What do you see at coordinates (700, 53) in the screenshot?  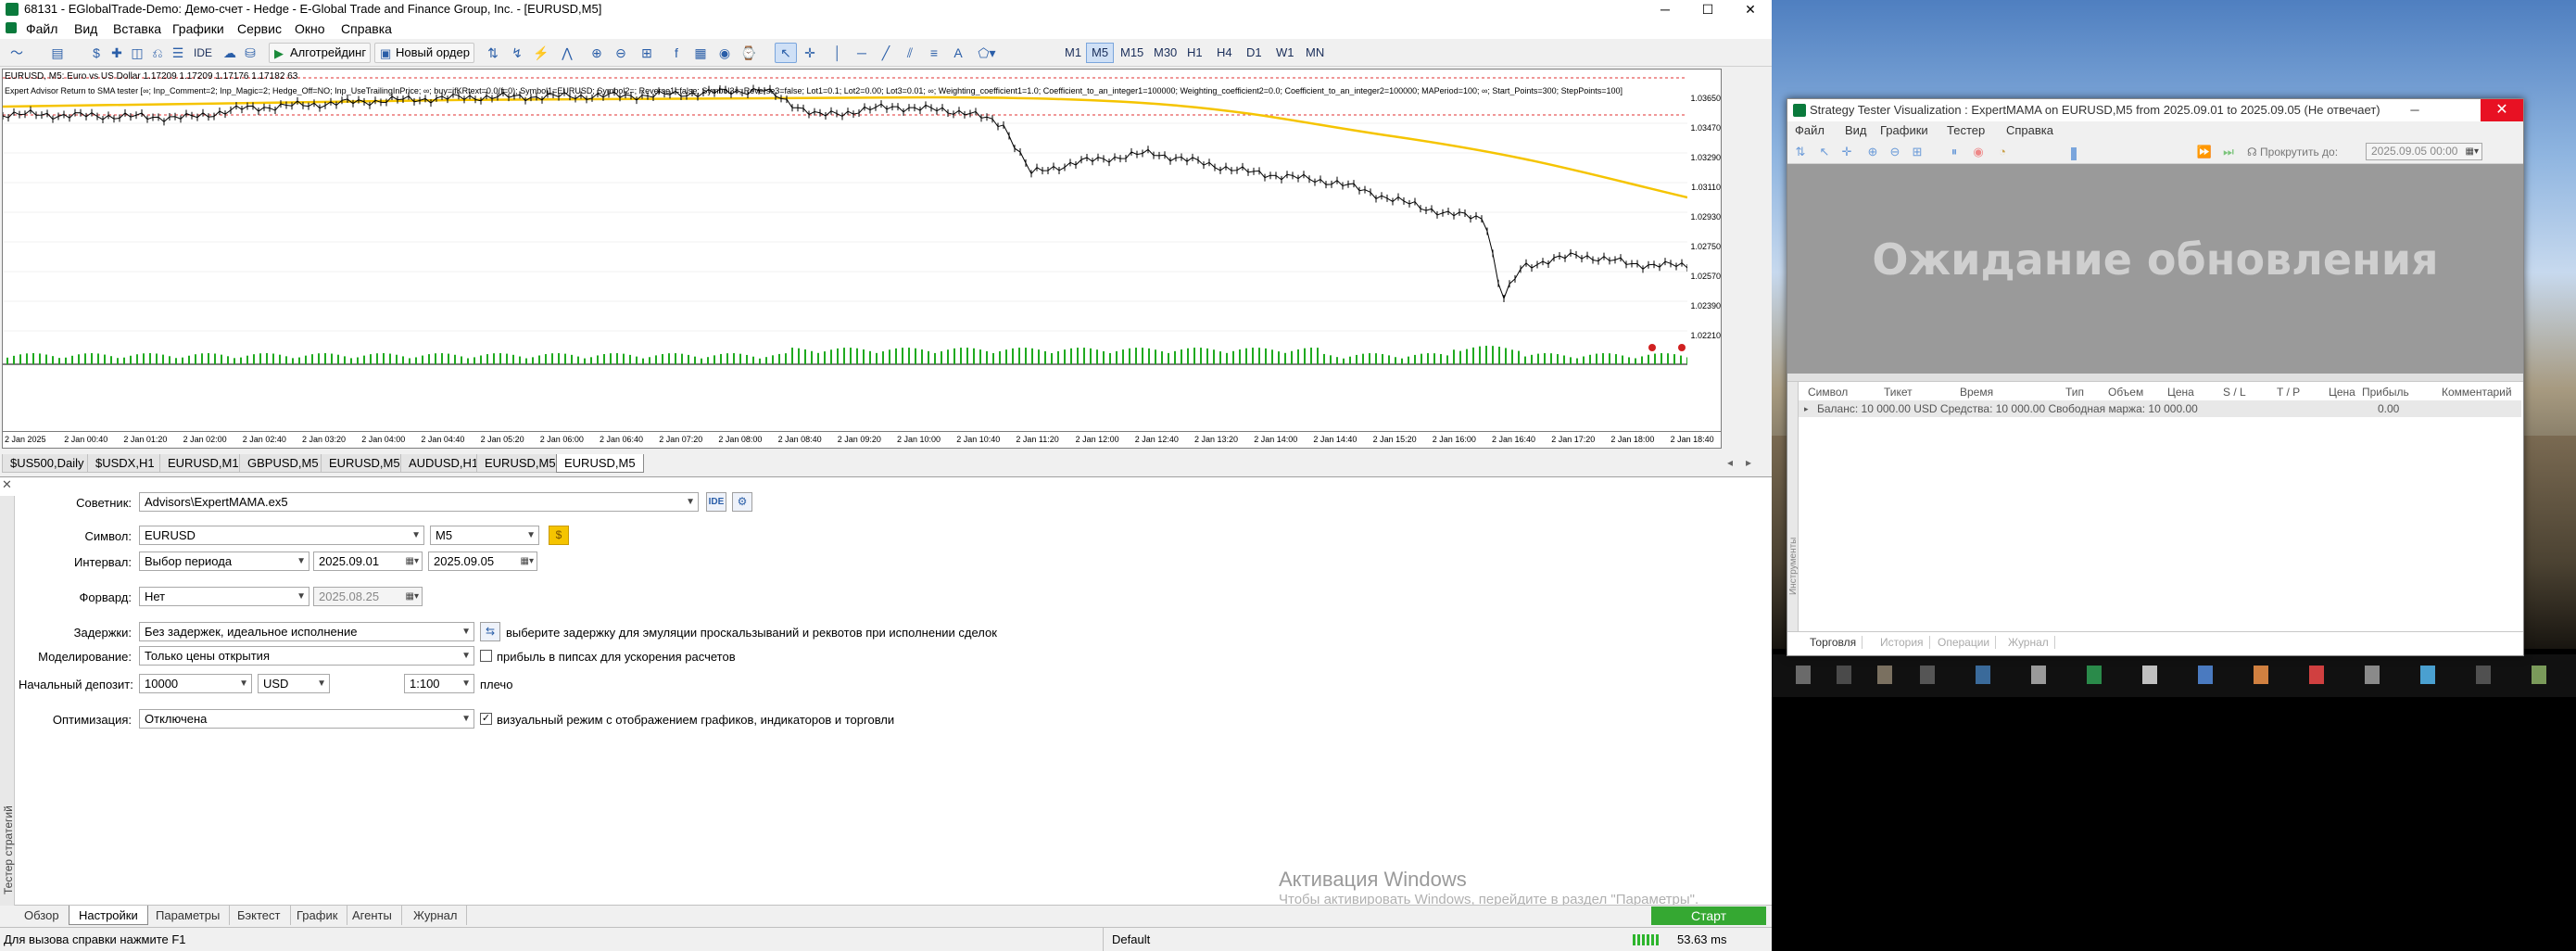 I see `templates-icon: ▦` at bounding box center [700, 53].